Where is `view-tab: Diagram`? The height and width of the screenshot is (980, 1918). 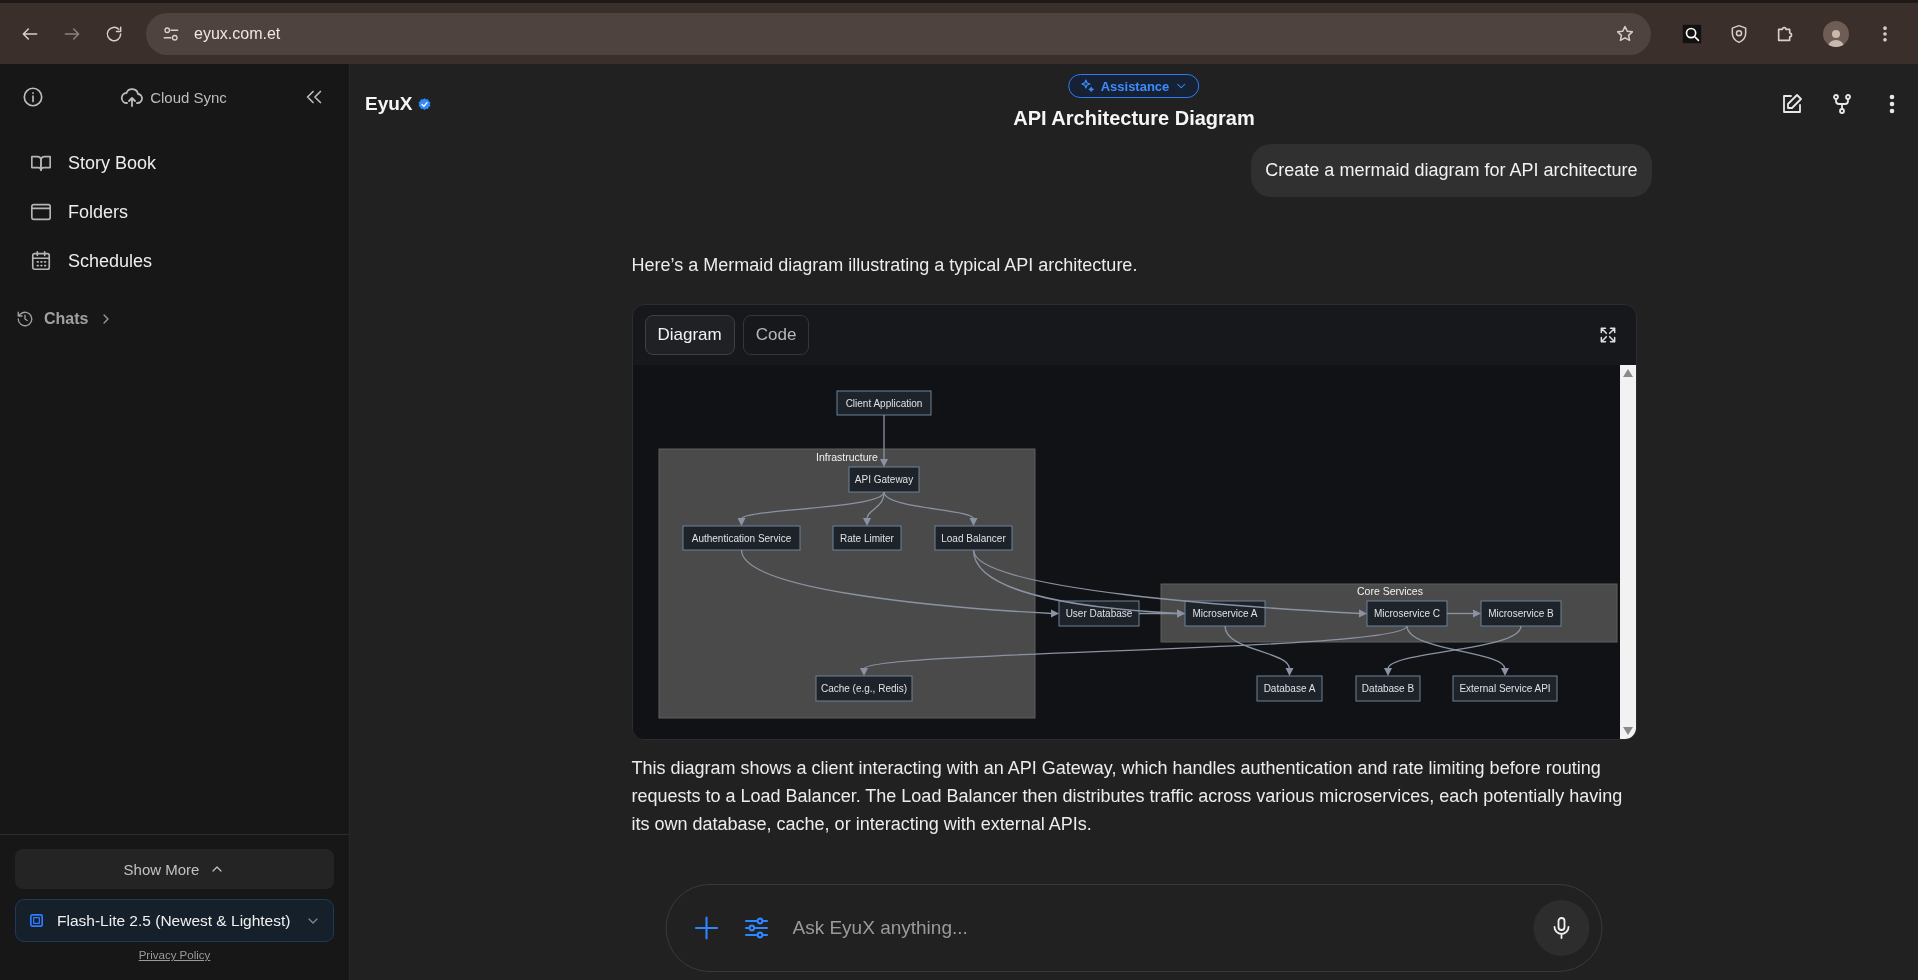 view-tab: Diagram is located at coordinates (689, 335).